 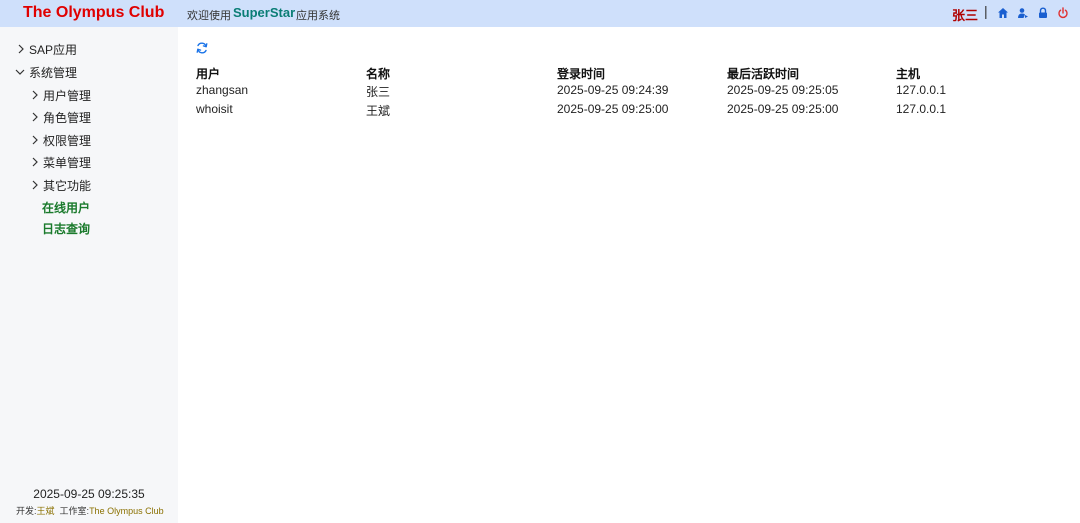 I want to click on sidebar-item-online-users: 在线用户, so click(x=66, y=207).